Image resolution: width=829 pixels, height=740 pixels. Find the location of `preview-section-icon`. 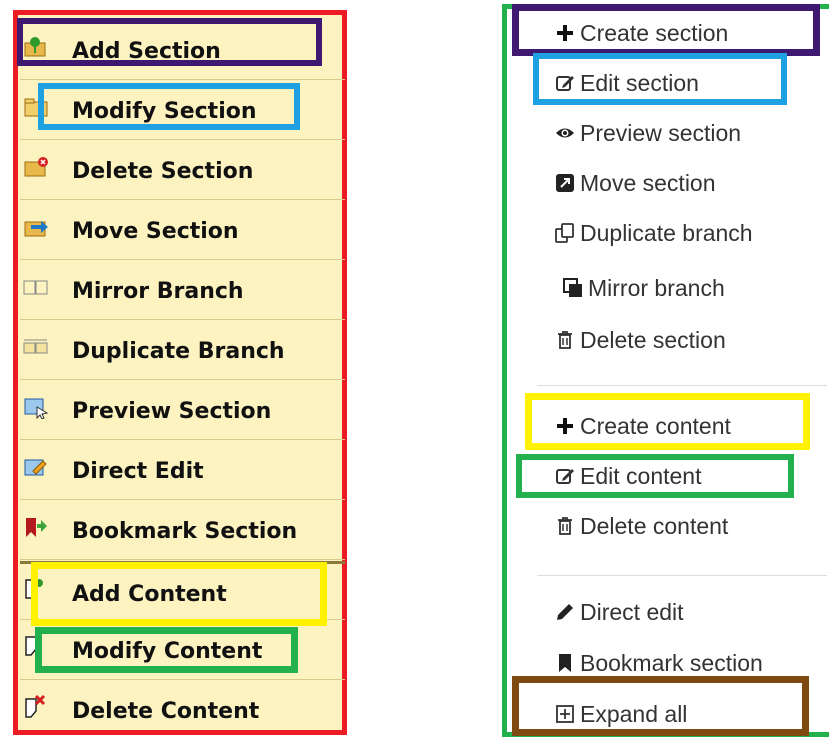

preview-section-icon is located at coordinates (36, 408).